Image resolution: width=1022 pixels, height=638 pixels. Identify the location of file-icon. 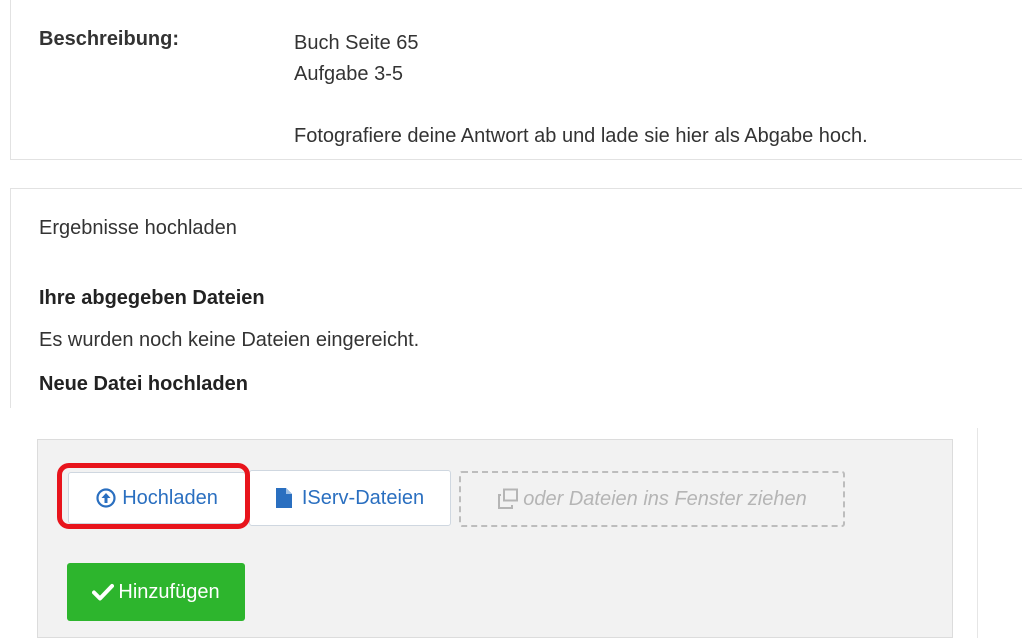
(283, 498).